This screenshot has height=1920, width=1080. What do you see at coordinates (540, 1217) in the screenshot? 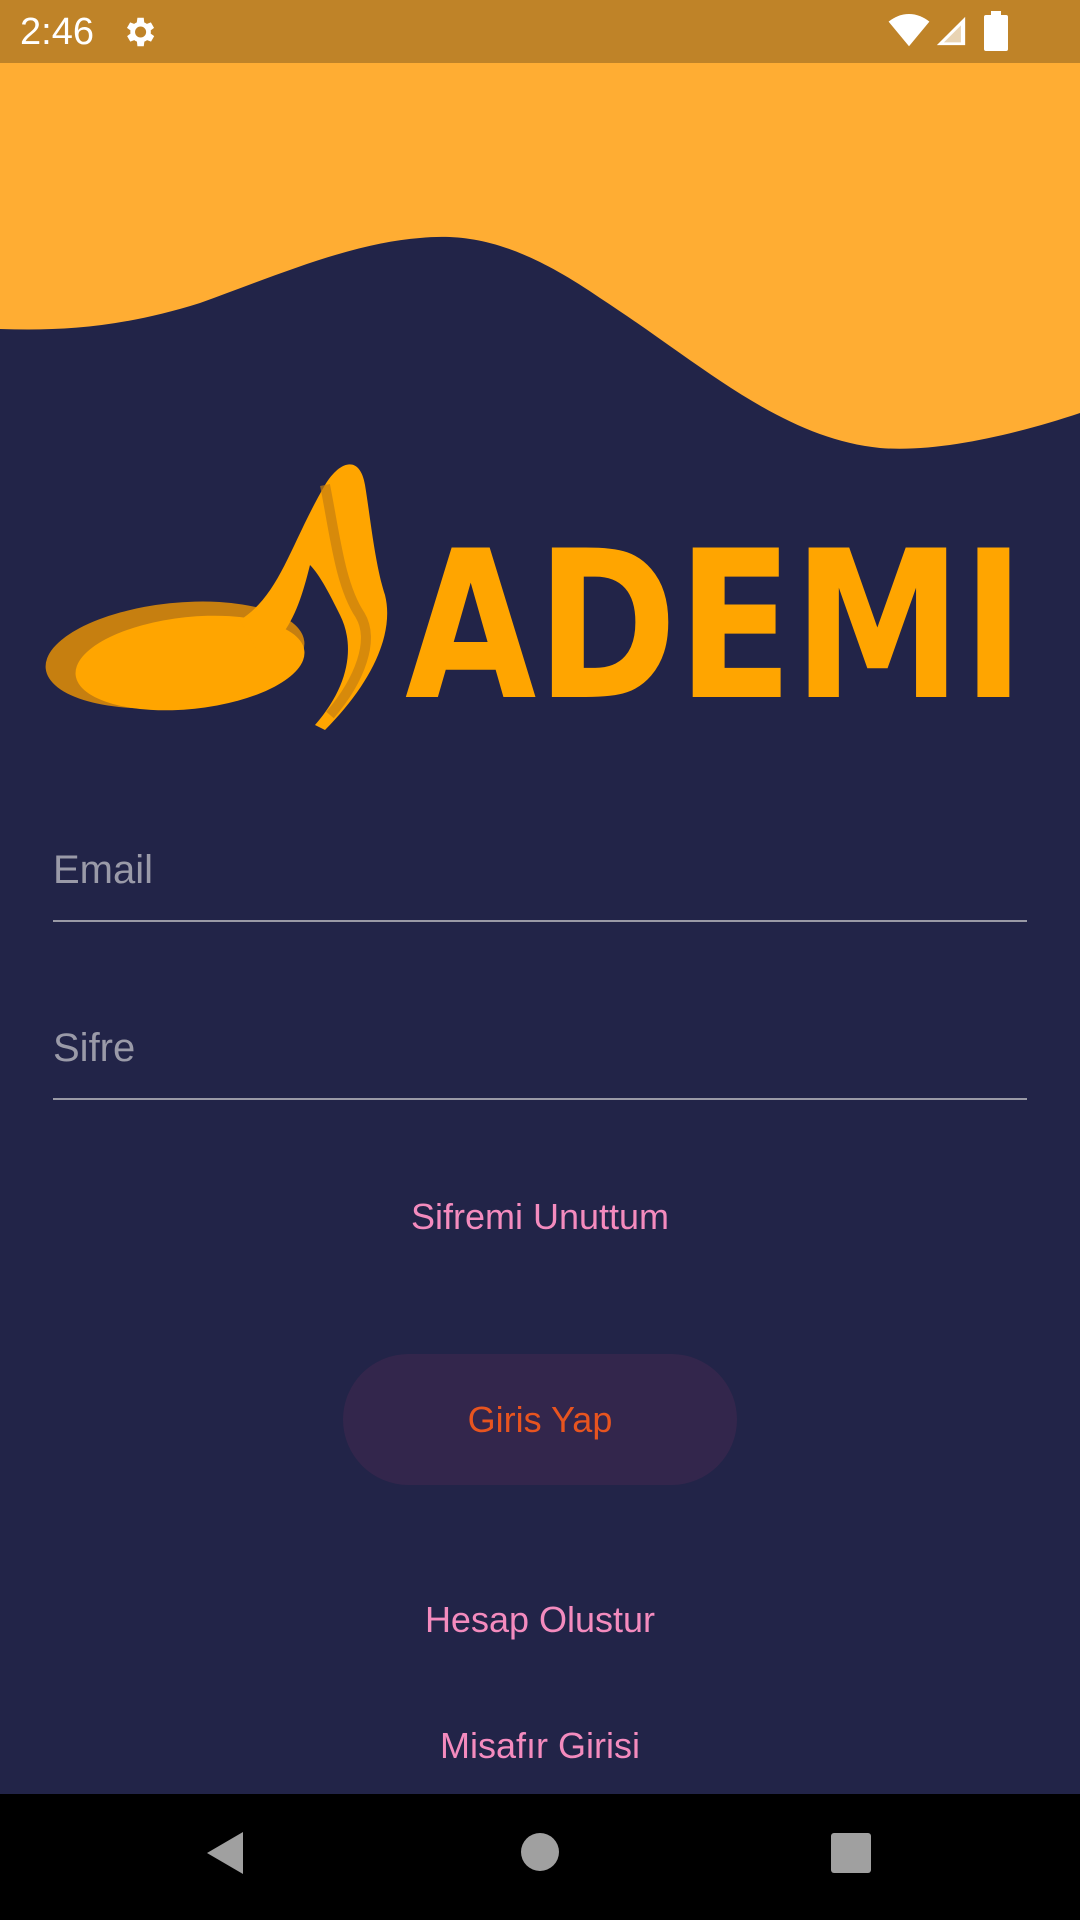
I see `forgot-password-link: Sifremi Unuttum` at bounding box center [540, 1217].